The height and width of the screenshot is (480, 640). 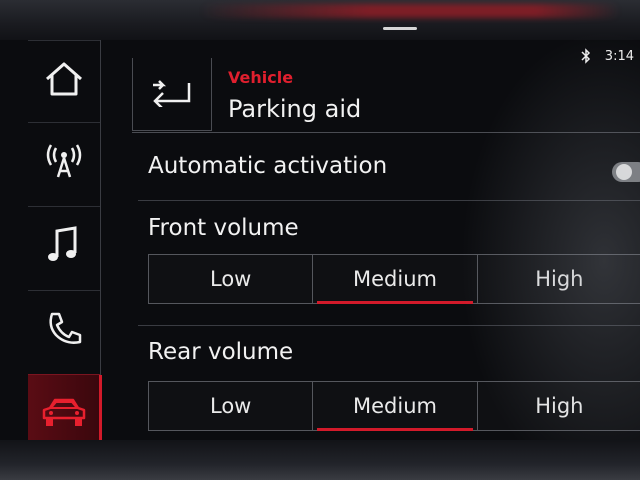 I want to click on front-volume-selector: Low Medium High, so click(x=394, y=279).